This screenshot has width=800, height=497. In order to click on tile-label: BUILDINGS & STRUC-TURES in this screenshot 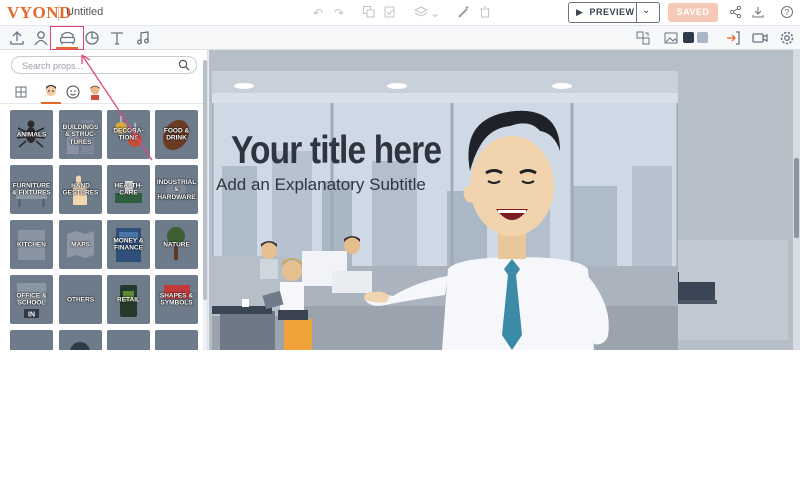, I will do `click(80, 134)`.